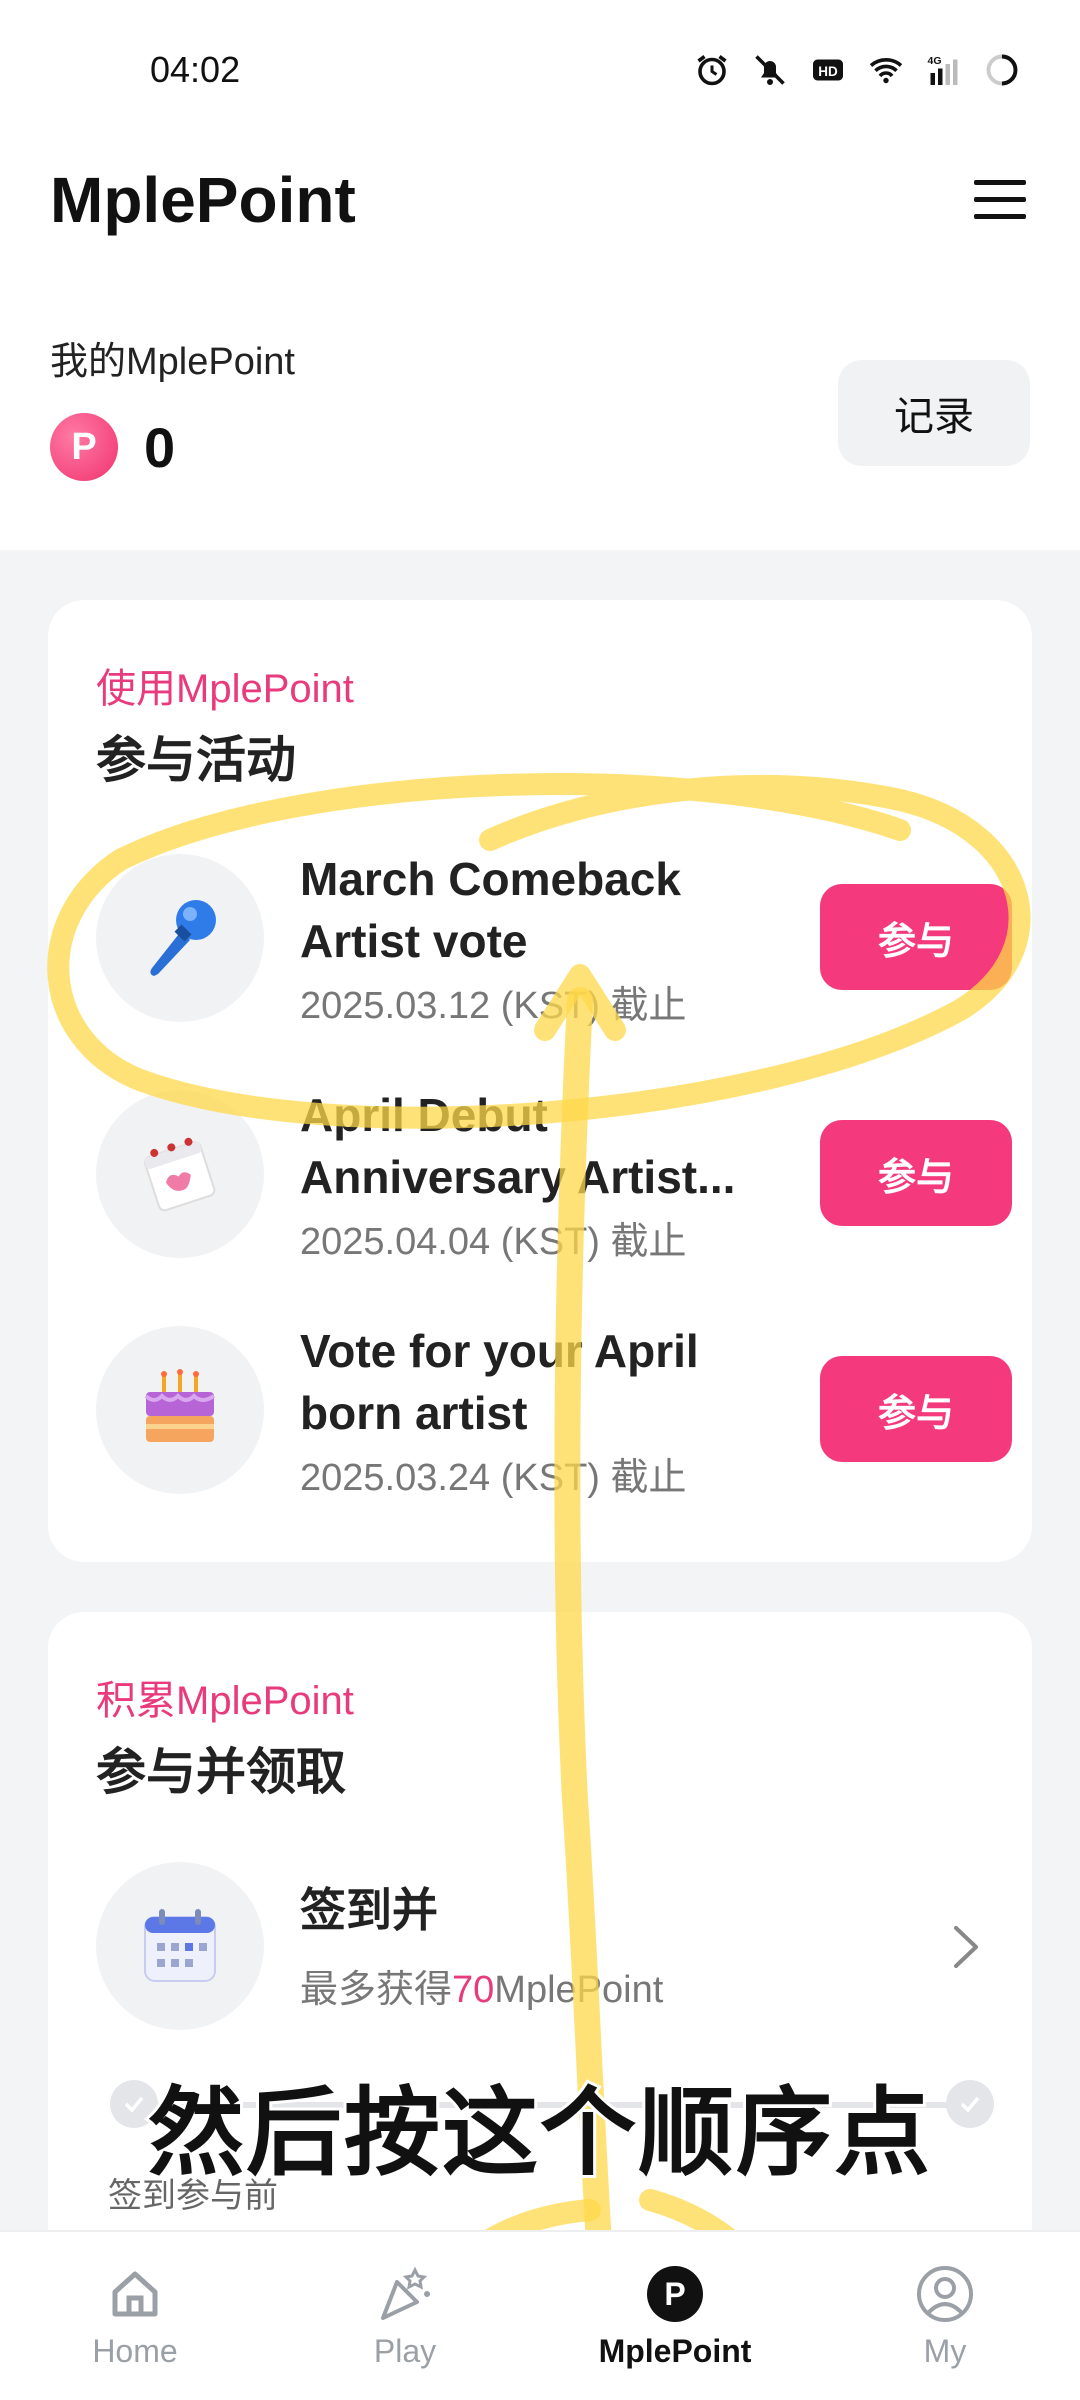  What do you see at coordinates (203, 200) in the screenshot?
I see `page-title: MplePoint` at bounding box center [203, 200].